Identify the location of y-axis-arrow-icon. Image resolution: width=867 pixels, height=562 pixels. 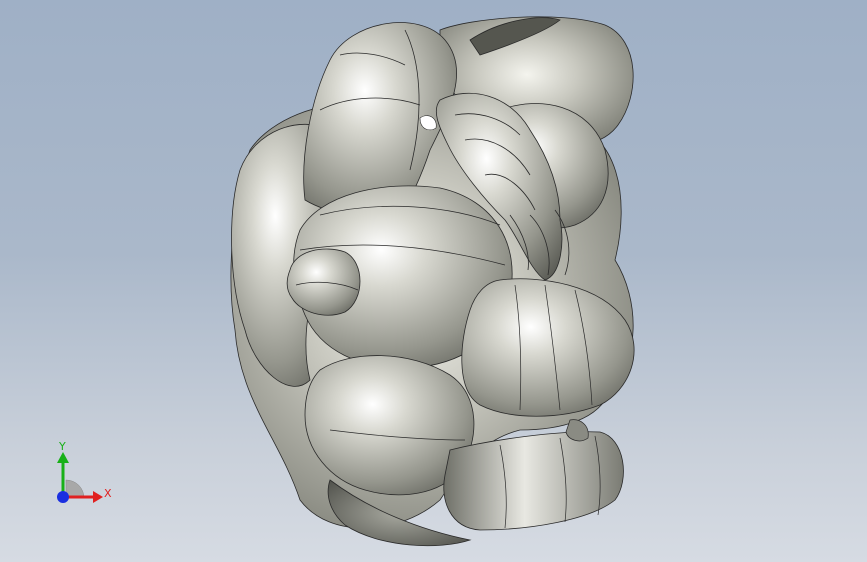
(63, 457).